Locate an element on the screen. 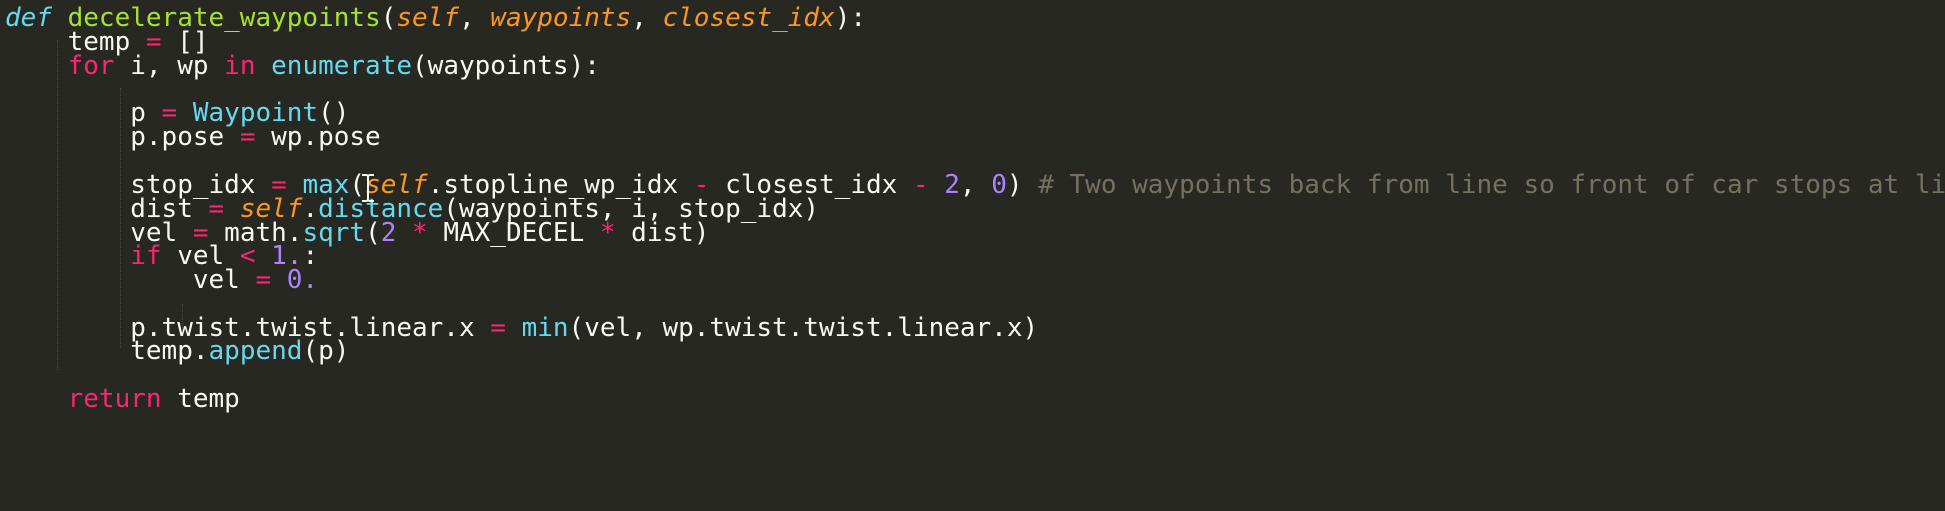 The height and width of the screenshot is (511, 1945). code-text: MAX_DECEL is located at coordinates (513, 233).